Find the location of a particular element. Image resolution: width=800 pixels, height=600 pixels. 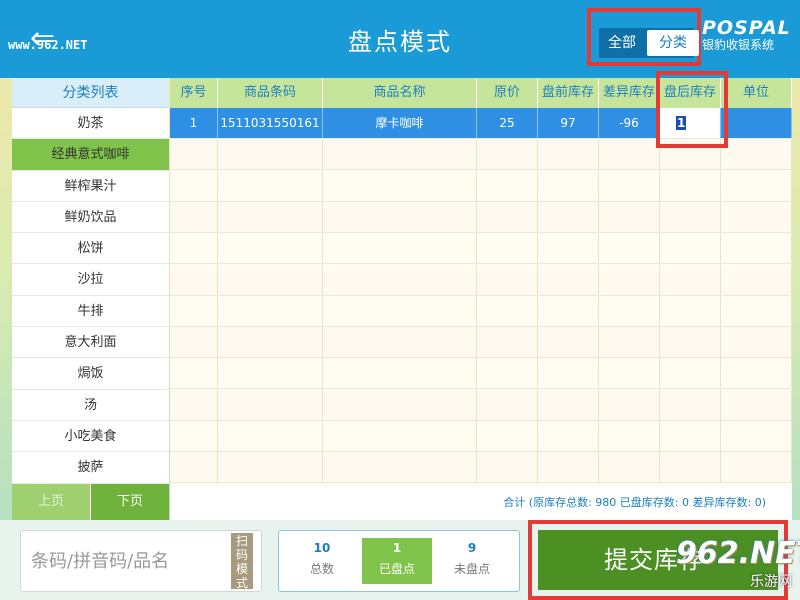

table-cell: 摩卡咖啡 is located at coordinates (400, 123).